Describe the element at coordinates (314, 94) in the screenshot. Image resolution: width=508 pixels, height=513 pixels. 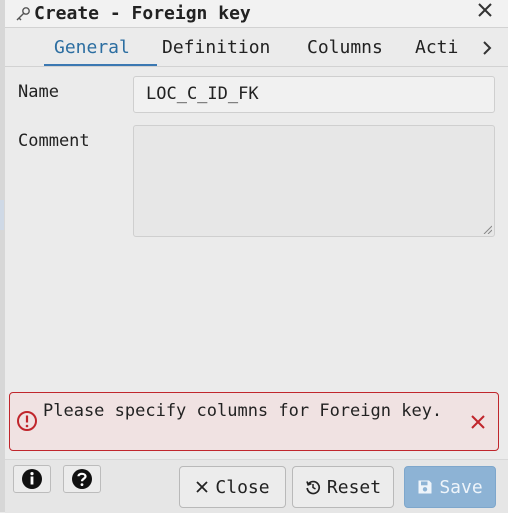
I see `name-input: LOC_C_ID_FK` at that location.